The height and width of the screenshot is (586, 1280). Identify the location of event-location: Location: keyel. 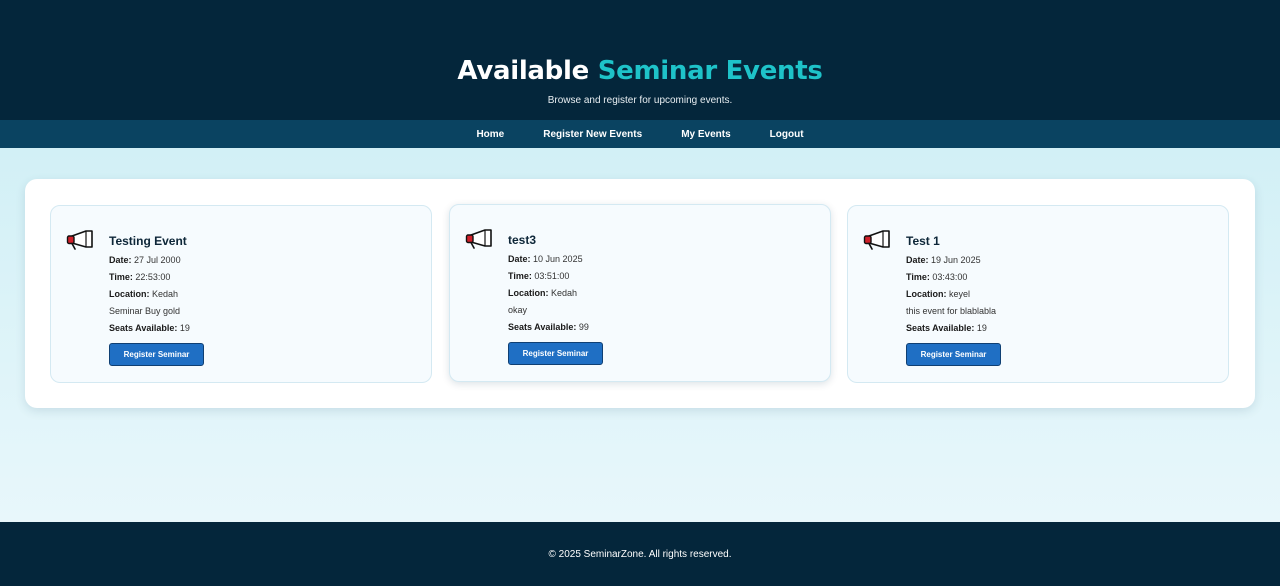
(1061, 295).